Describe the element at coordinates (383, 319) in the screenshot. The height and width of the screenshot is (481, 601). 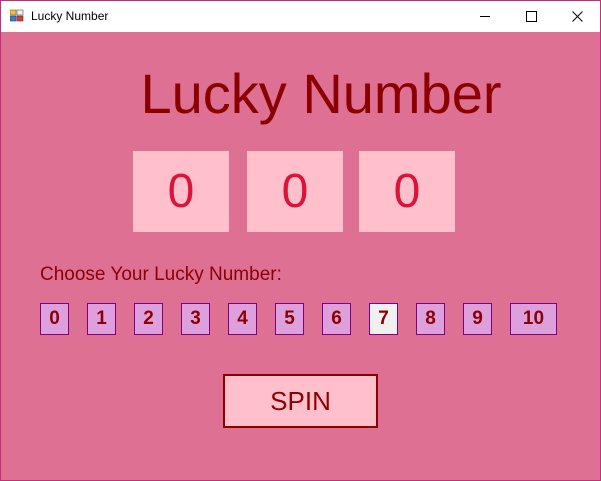
I see `number-button-7: 7` at that location.